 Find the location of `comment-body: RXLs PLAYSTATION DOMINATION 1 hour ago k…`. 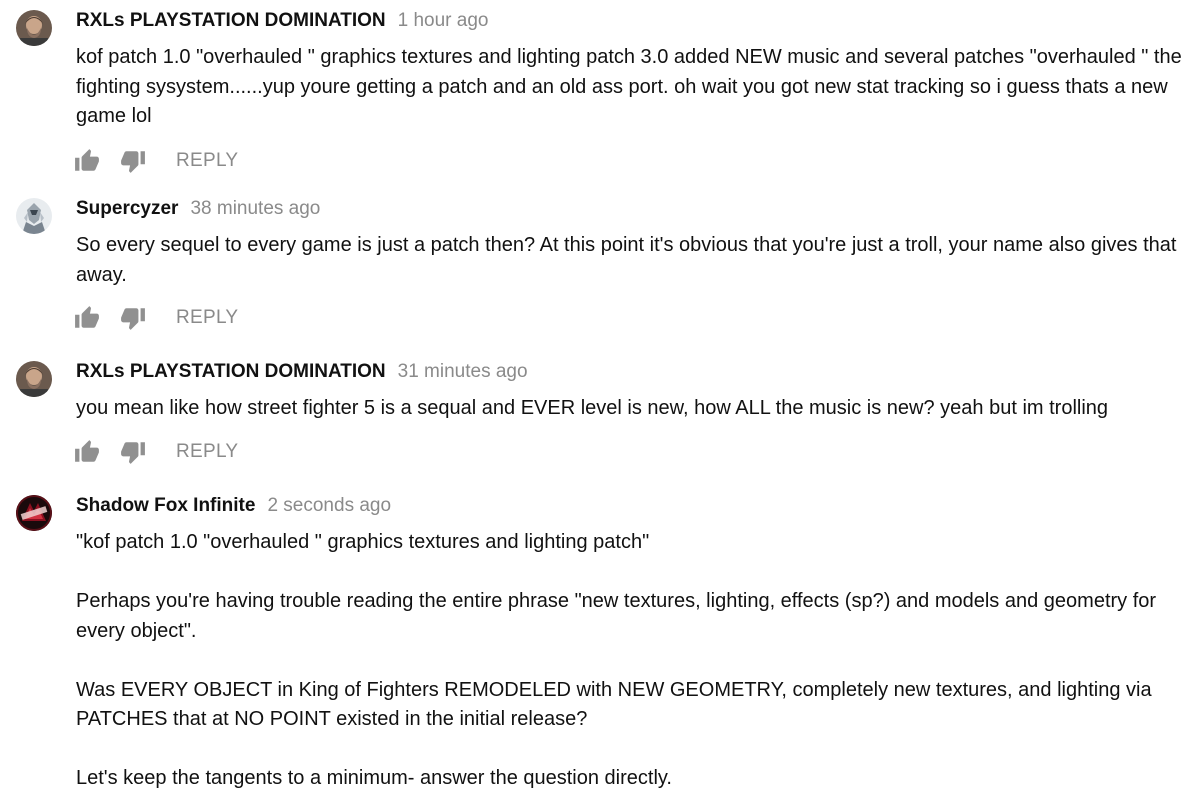

comment-body: RXLs PLAYSTATION DOMINATION 1 hour ago k… is located at coordinates (631, 70).